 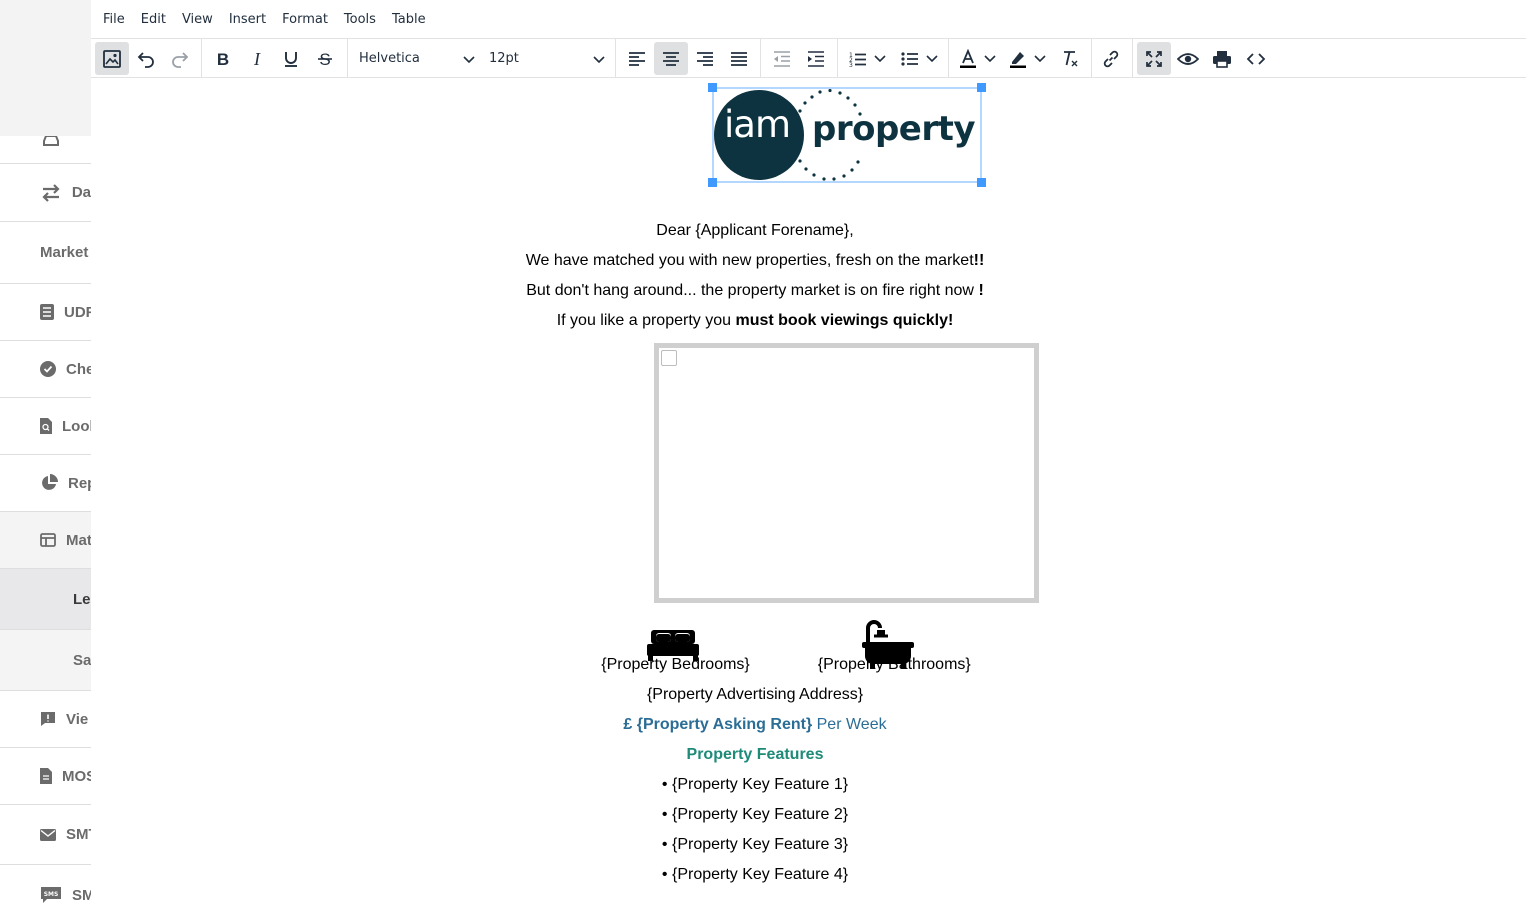 What do you see at coordinates (646, 320) in the screenshot?
I see `intro-text-3: If you like a property you` at bounding box center [646, 320].